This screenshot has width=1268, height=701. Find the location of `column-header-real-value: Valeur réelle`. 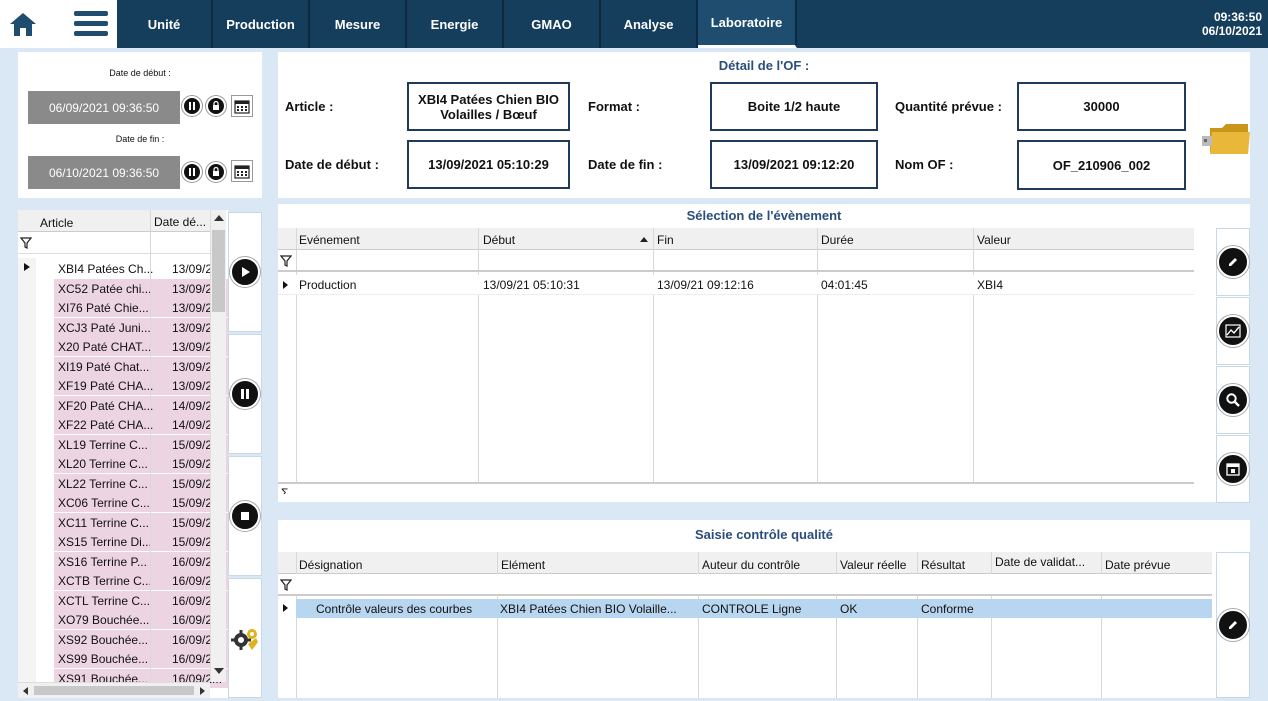

column-header-real-value: Valeur réelle is located at coordinates (873, 565).